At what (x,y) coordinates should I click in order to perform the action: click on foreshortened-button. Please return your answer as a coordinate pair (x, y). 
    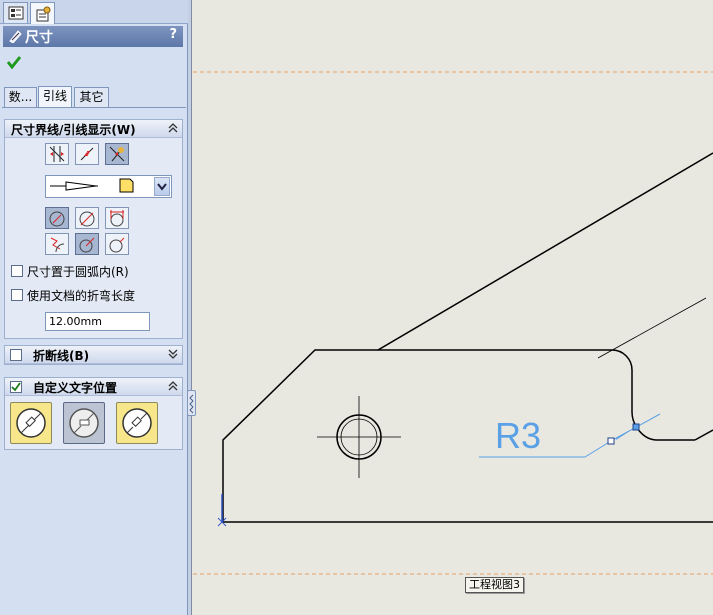
    Looking at the image, I should click on (57, 244).